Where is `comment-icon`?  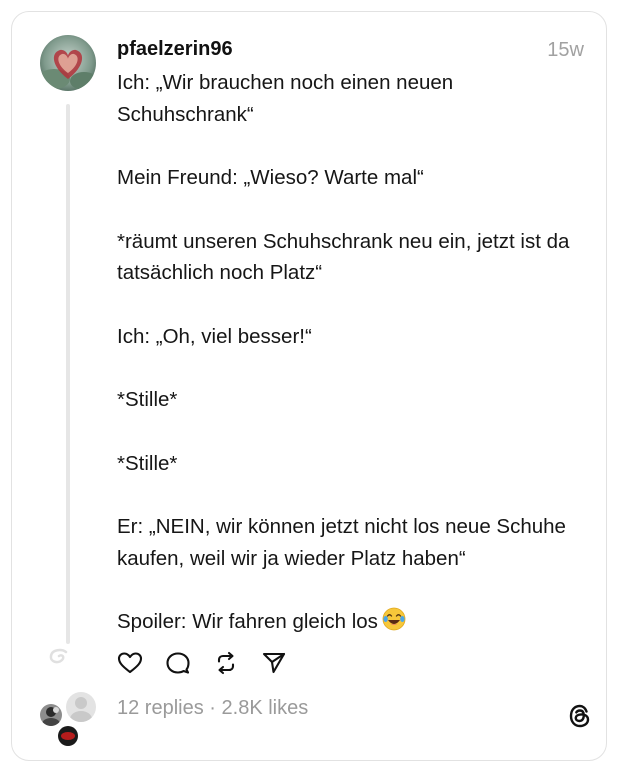
comment-icon is located at coordinates (178, 663).